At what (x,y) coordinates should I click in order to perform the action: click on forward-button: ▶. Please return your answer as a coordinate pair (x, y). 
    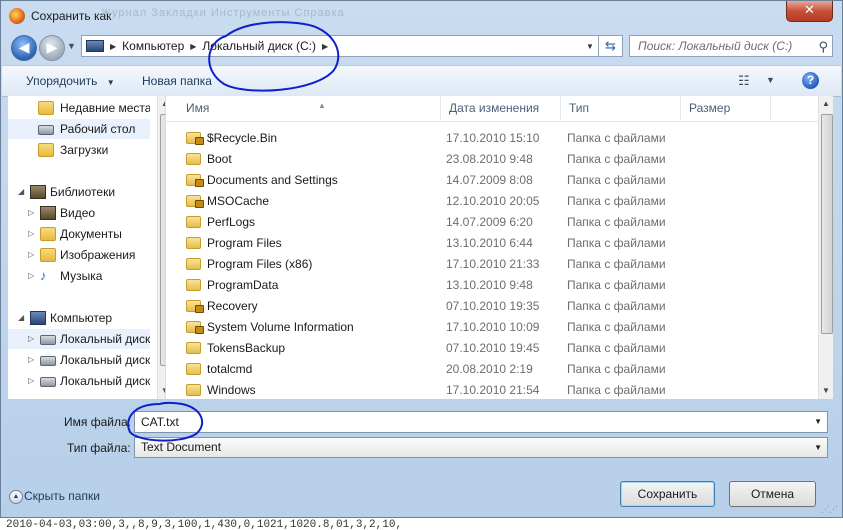
    Looking at the image, I should click on (52, 48).